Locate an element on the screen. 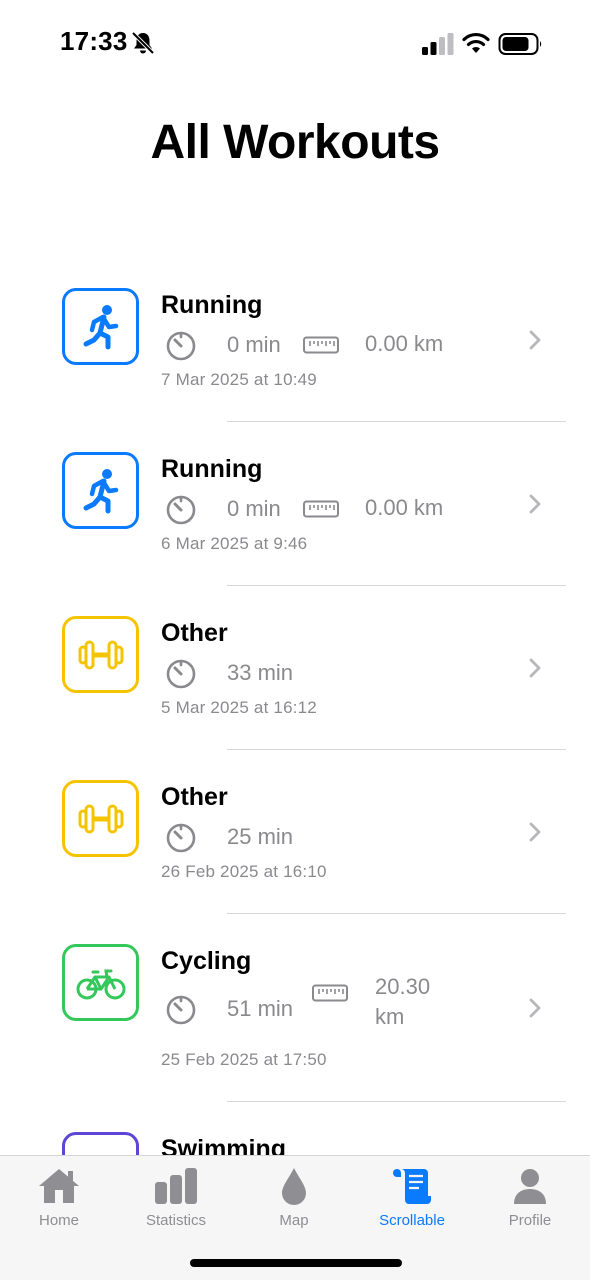 The image size is (590, 1280). duration-text: 33 min is located at coordinates (260, 672).